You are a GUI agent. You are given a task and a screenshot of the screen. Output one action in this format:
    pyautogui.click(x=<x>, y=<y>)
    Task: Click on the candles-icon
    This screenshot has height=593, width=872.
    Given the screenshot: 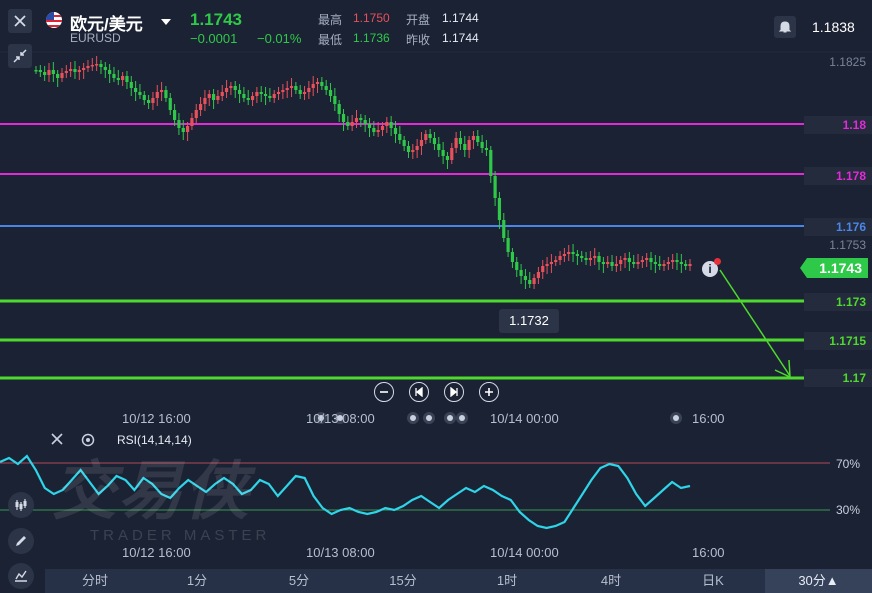 What is the action you would take?
    pyautogui.click(x=21, y=505)
    